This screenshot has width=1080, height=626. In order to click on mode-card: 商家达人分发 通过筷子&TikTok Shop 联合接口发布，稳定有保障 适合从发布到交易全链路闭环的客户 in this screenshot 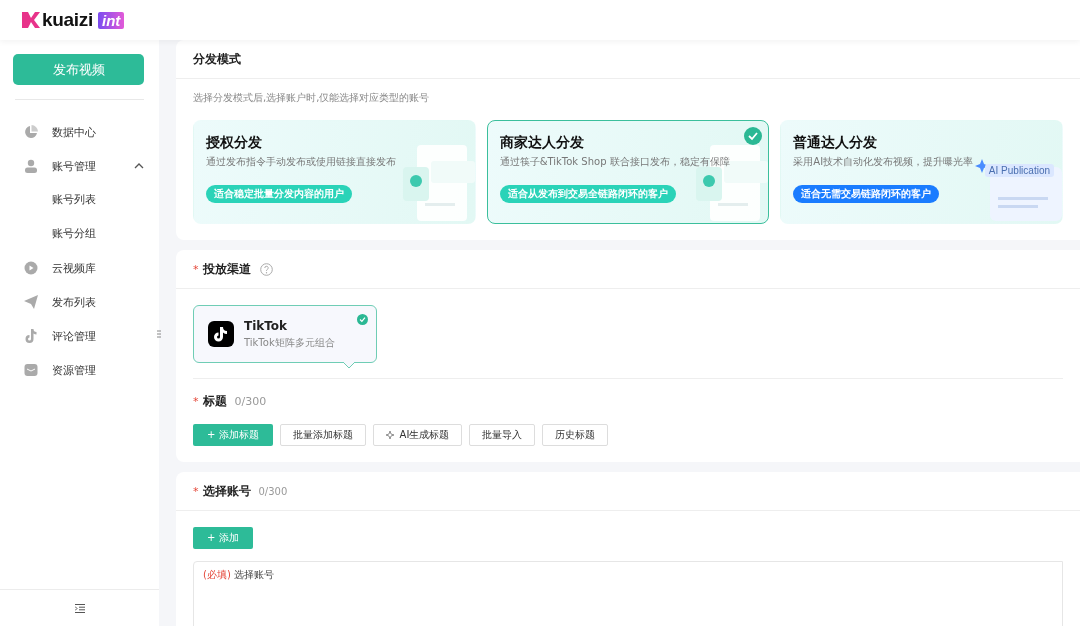, I will do `click(628, 172)`.